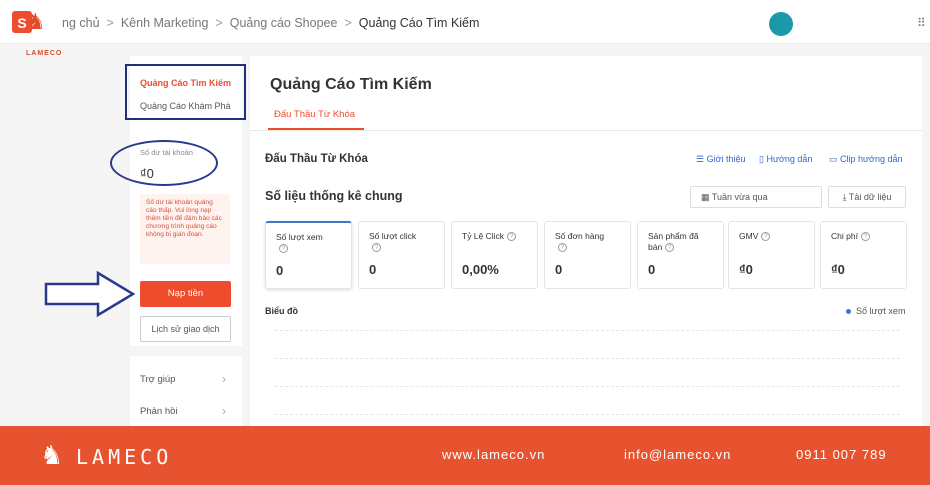 The height and width of the screenshot is (485, 930). I want to click on video-icon: ▭, so click(835, 159).